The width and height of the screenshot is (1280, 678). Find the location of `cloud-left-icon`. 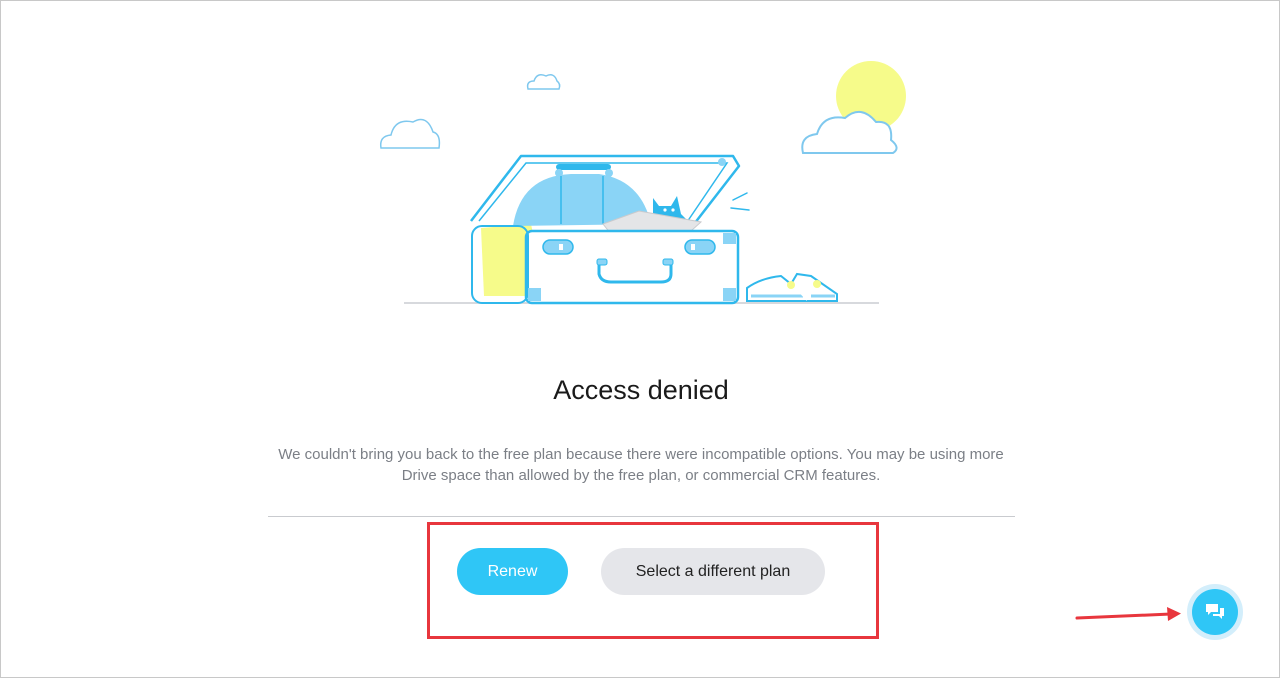

cloud-left-icon is located at coordinates (410, 133).